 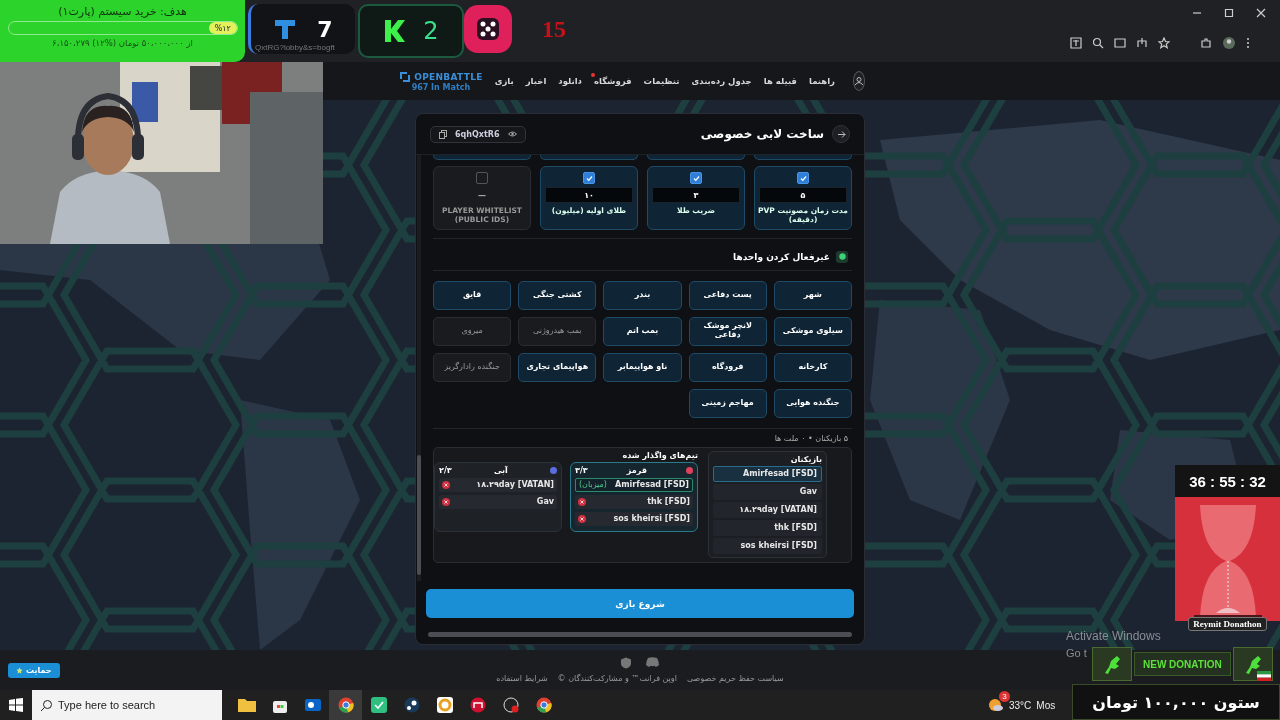 What do you see at coordinates (122, 11) in the screenshot?
I see `goal-title: هدف: خرید سیستم (پارت۱)` at bounding box center [122, 11].